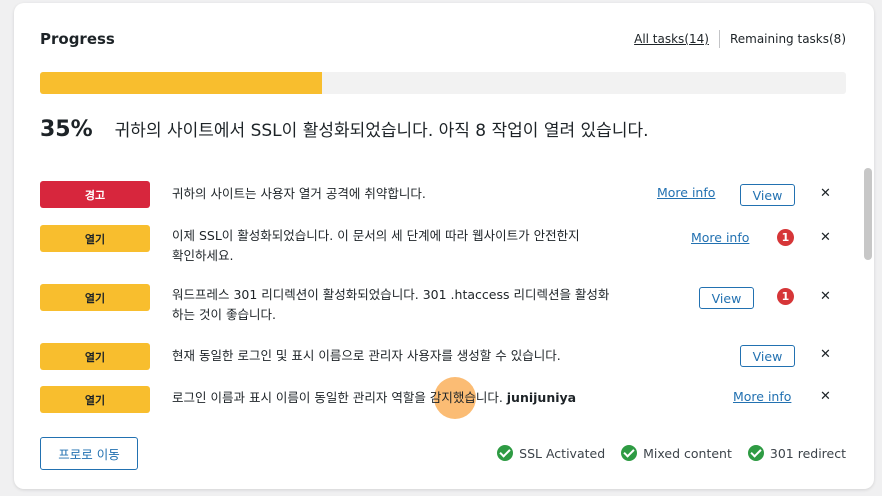  I want to click on scrollbar, so click(868, 290).